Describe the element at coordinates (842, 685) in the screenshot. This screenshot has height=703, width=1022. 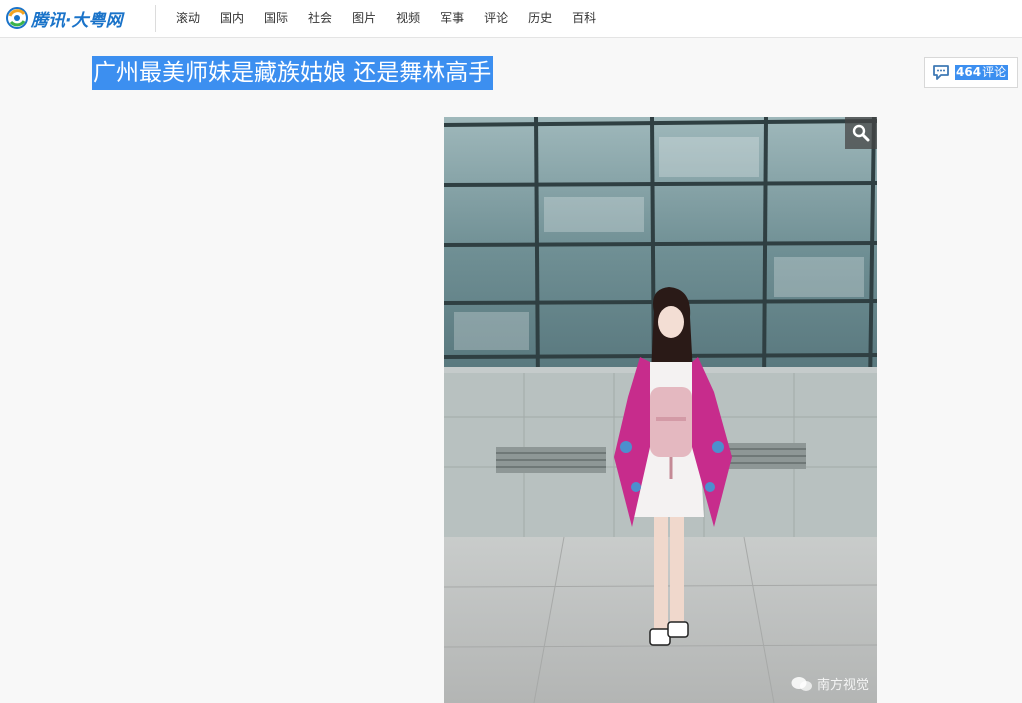
I see `watermark-text: 南方视觉` at that location.